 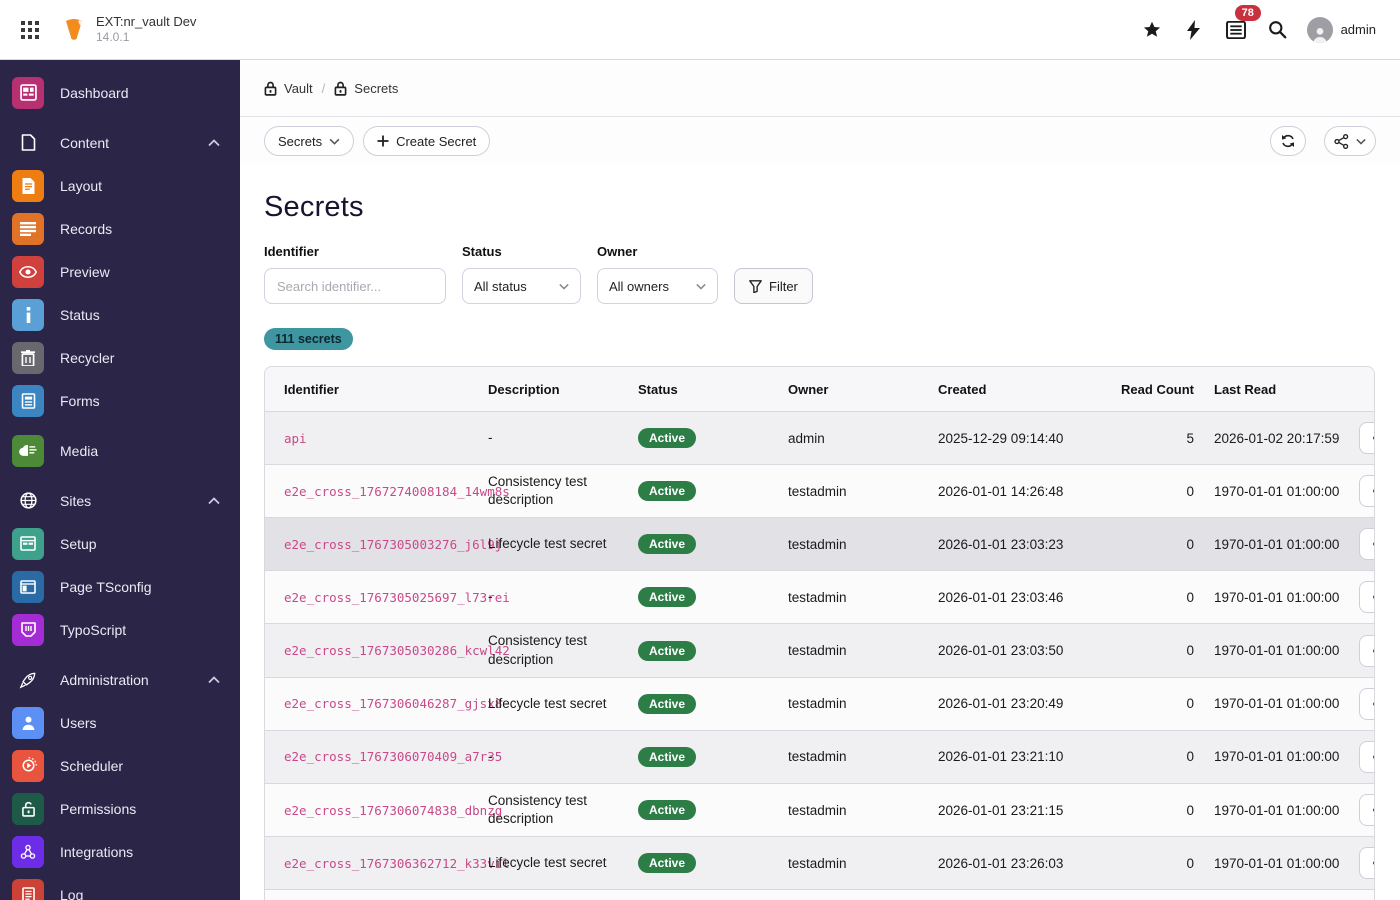 What do you see at coordinates (1245, 389) in the screenshot?
I see `col-header-last-read: Last Read` at bounding box center [1245, 389].